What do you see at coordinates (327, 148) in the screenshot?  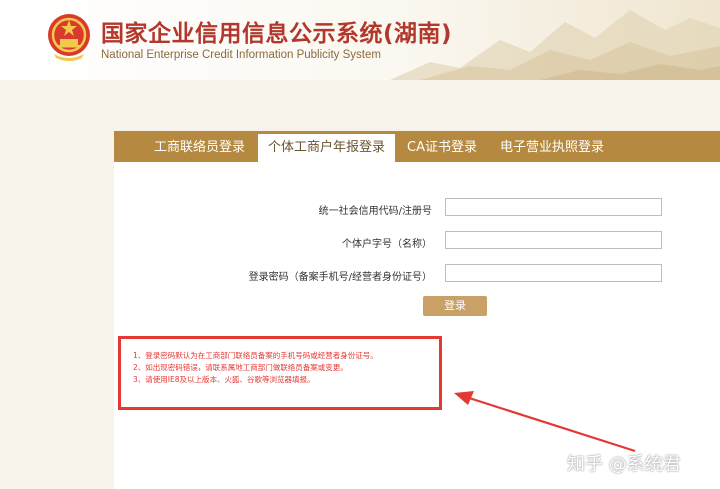 I see `tab-individual-annual-report-login: 个体工商户年报登录` at bounding box center [327, 148].